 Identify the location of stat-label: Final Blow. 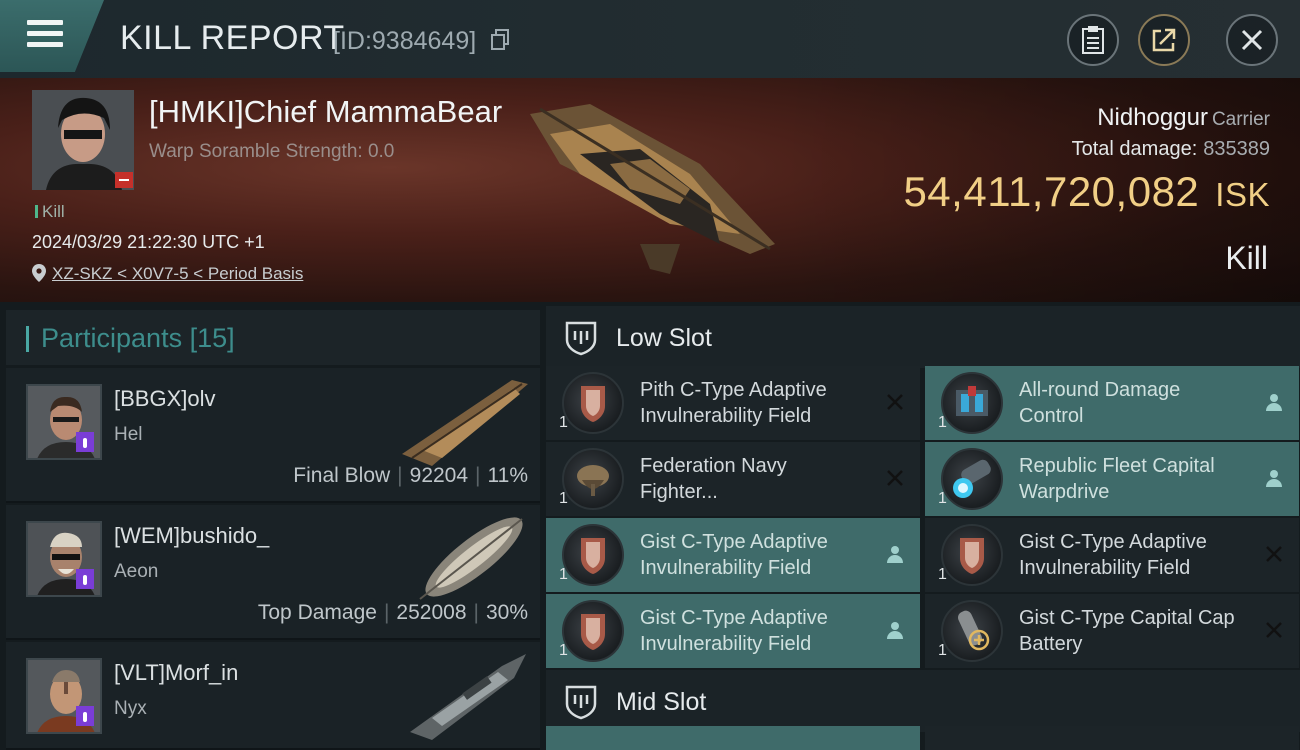
(342, 475).